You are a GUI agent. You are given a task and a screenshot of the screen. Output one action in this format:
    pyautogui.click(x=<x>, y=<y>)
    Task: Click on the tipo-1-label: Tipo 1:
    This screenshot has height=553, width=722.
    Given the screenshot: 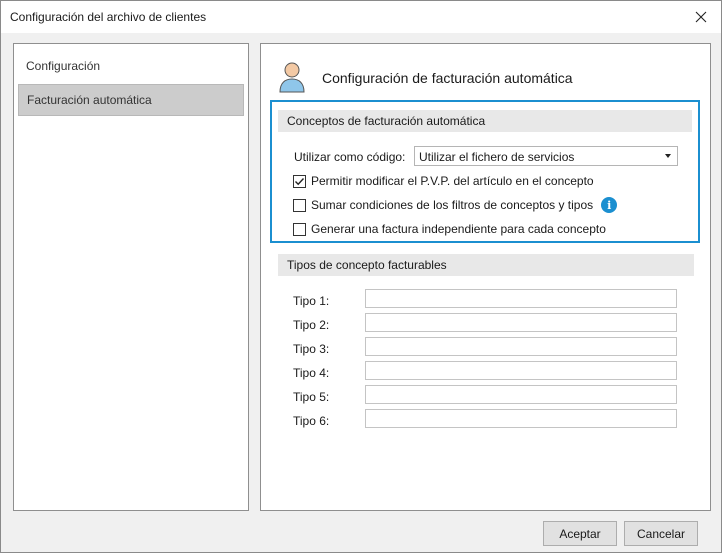 What is the action you would take?
    pyautogui.click(x=311, y=301)
    